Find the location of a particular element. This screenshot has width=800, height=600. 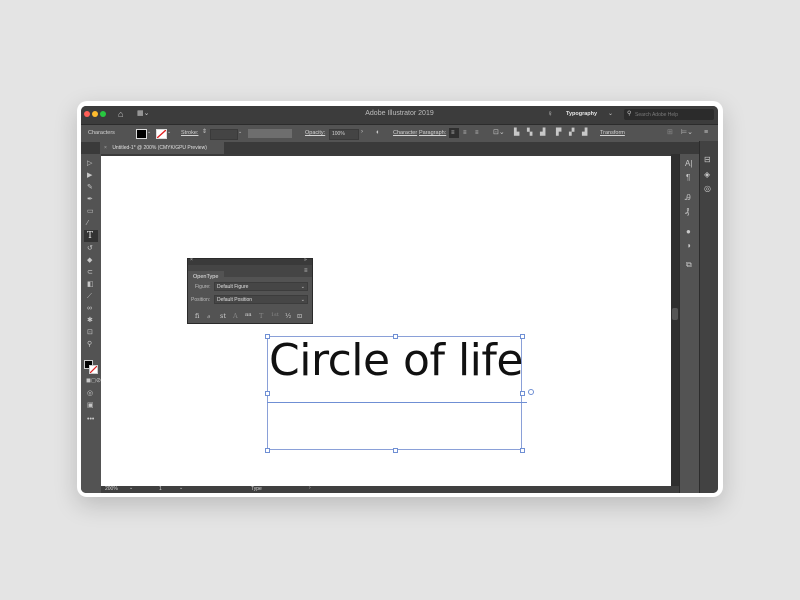

panel-collapse-icon: » is located at coordinates (305, 260).